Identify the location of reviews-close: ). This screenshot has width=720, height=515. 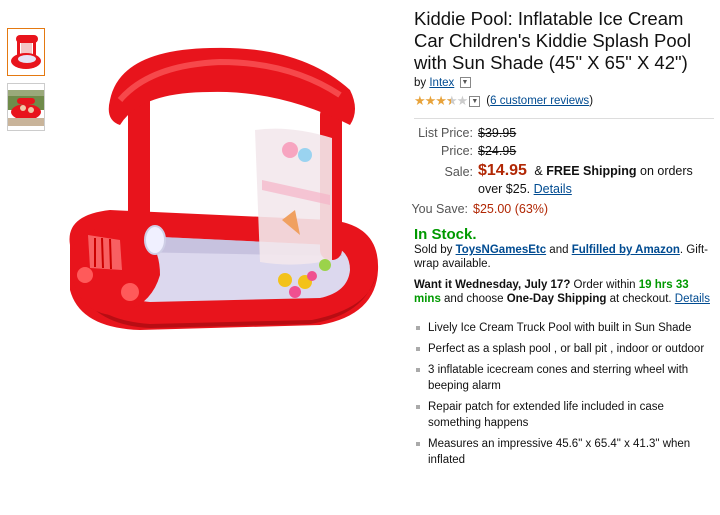
(591, 101).